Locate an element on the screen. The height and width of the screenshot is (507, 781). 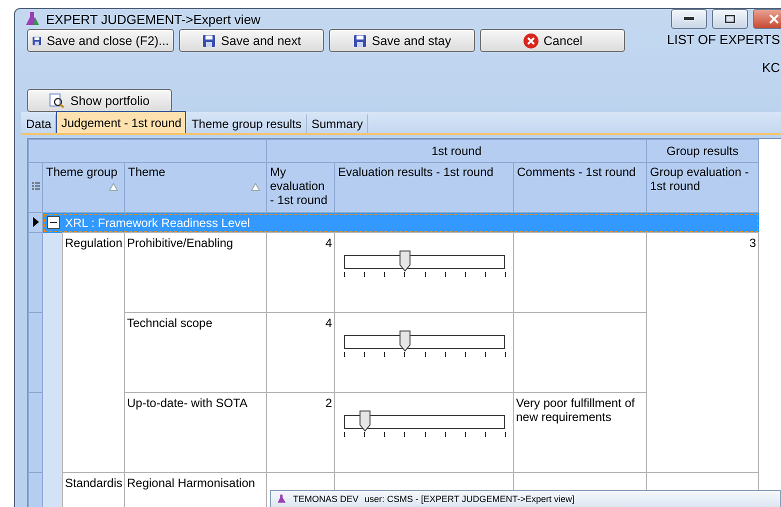
preview-app-name: TEMONAS DEV is located at coordinates (326, 499).